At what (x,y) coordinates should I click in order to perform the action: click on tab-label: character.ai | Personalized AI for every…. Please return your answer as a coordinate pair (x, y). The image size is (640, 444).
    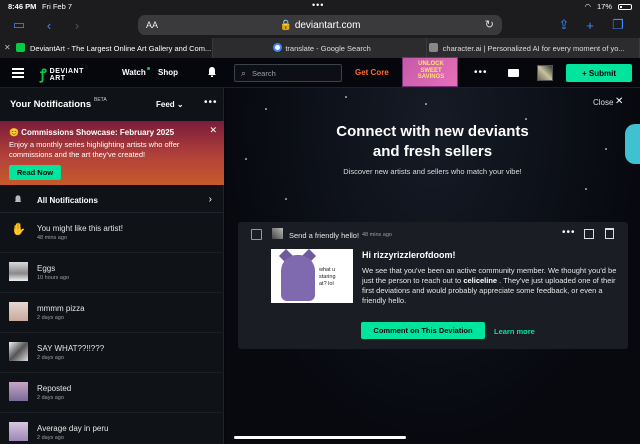
    Looking at the image, I should click on (533, 48).